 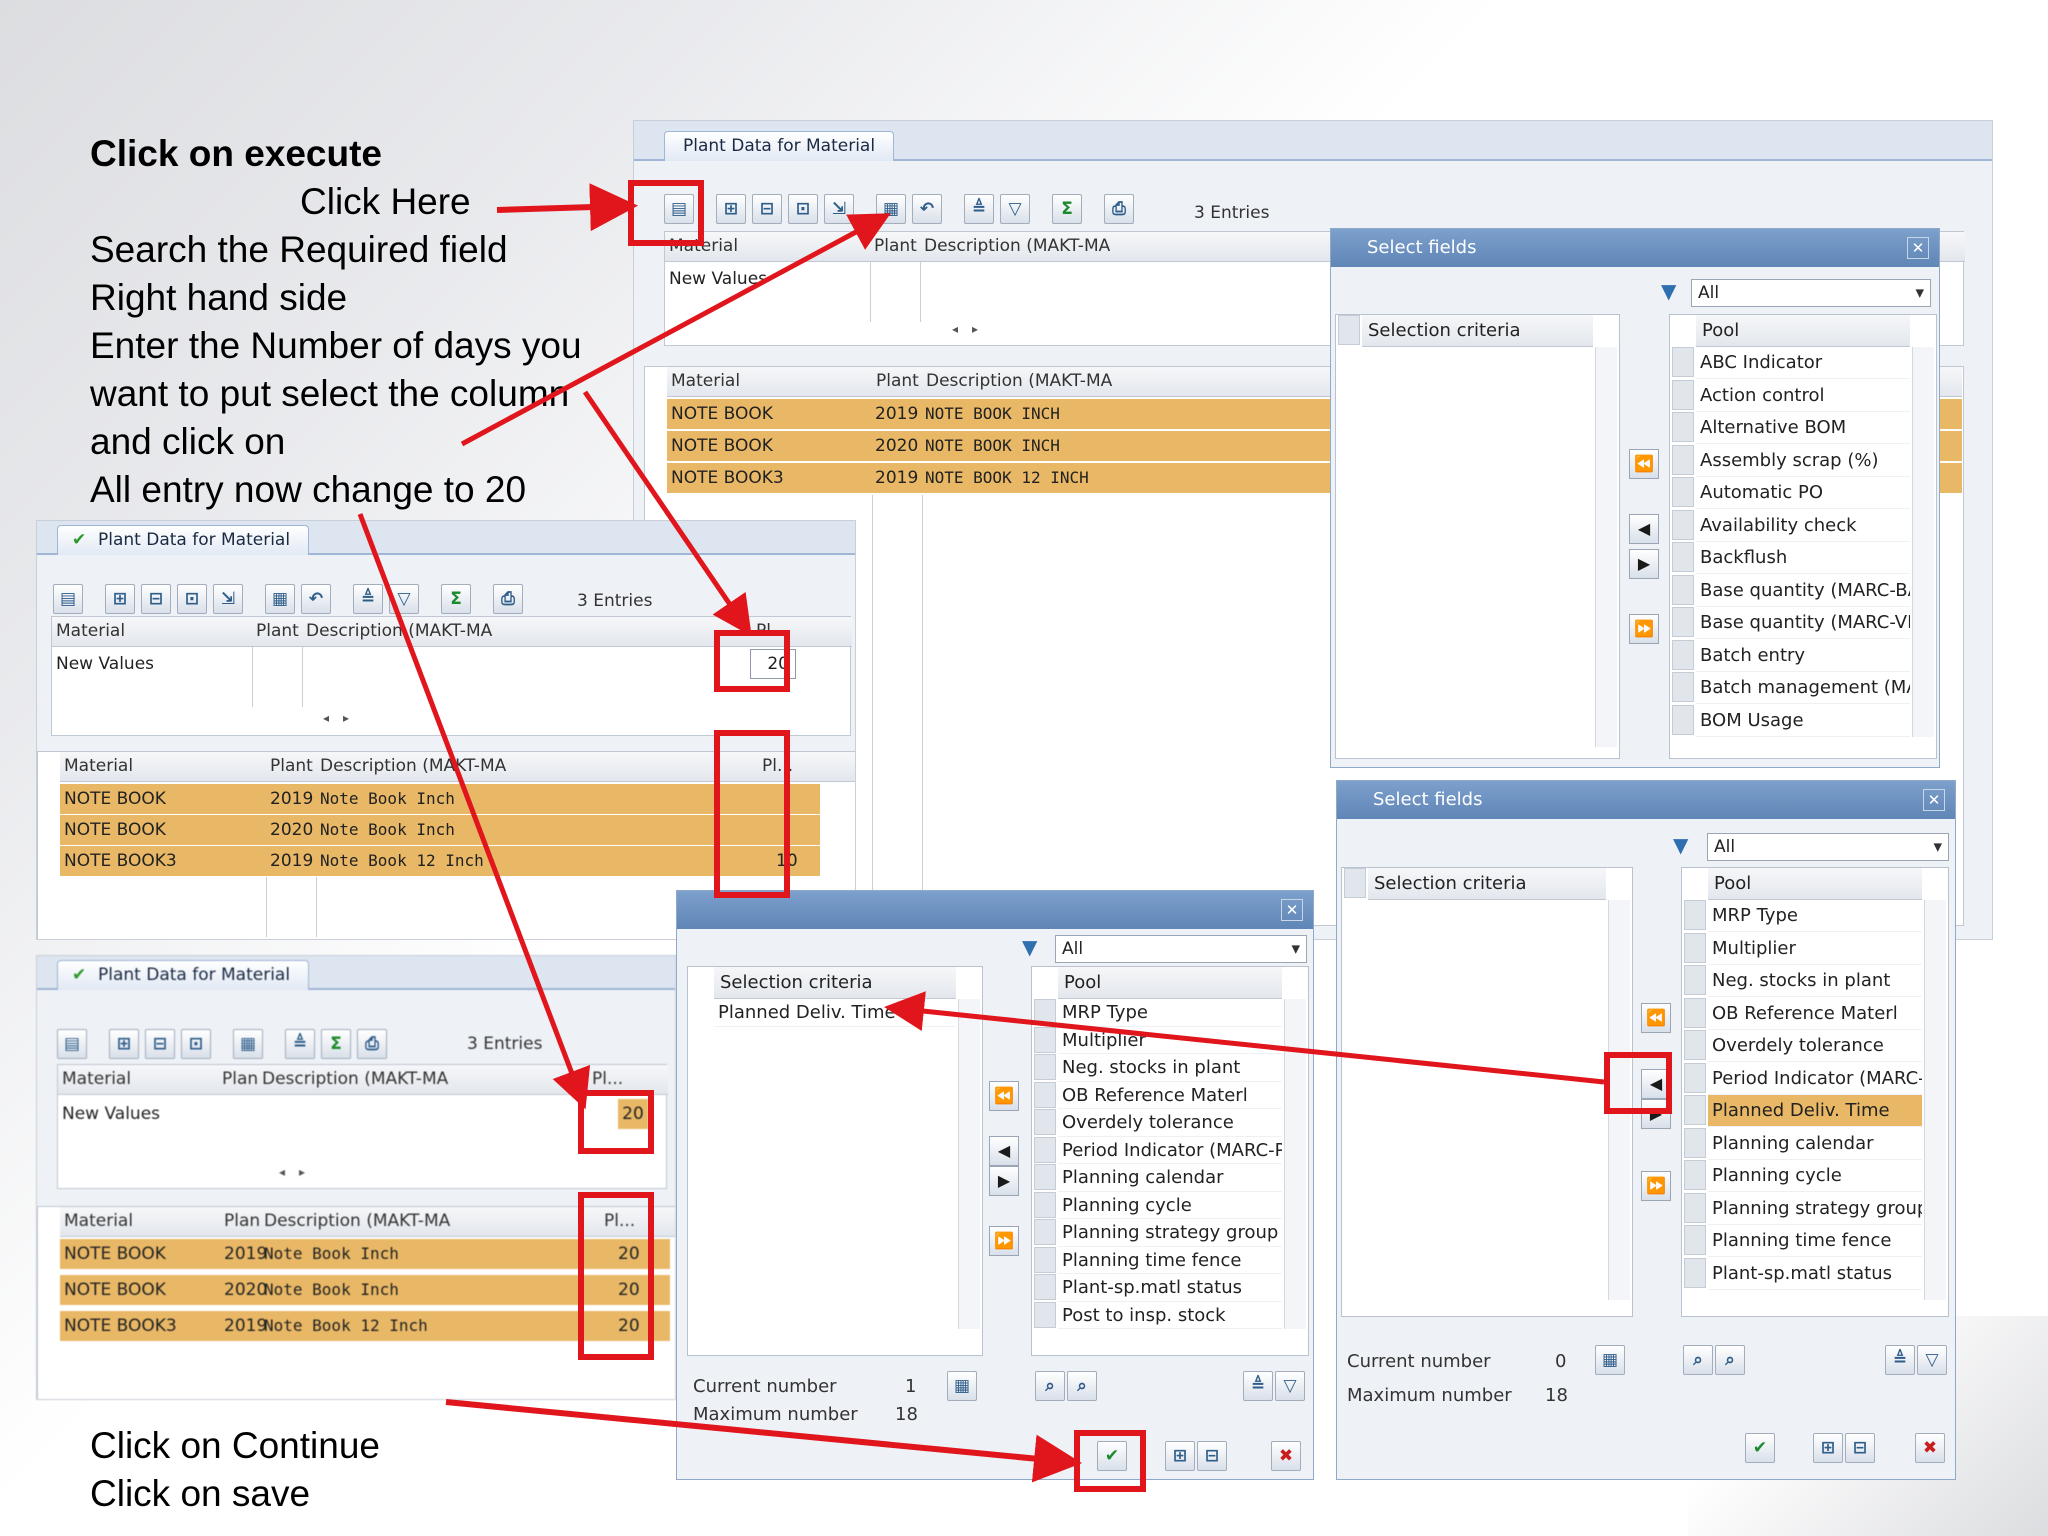 What do you see at coordinates (474, 811) in the screenshot?
I see `arrow-to-low-column` at bounding box center [474, 811].